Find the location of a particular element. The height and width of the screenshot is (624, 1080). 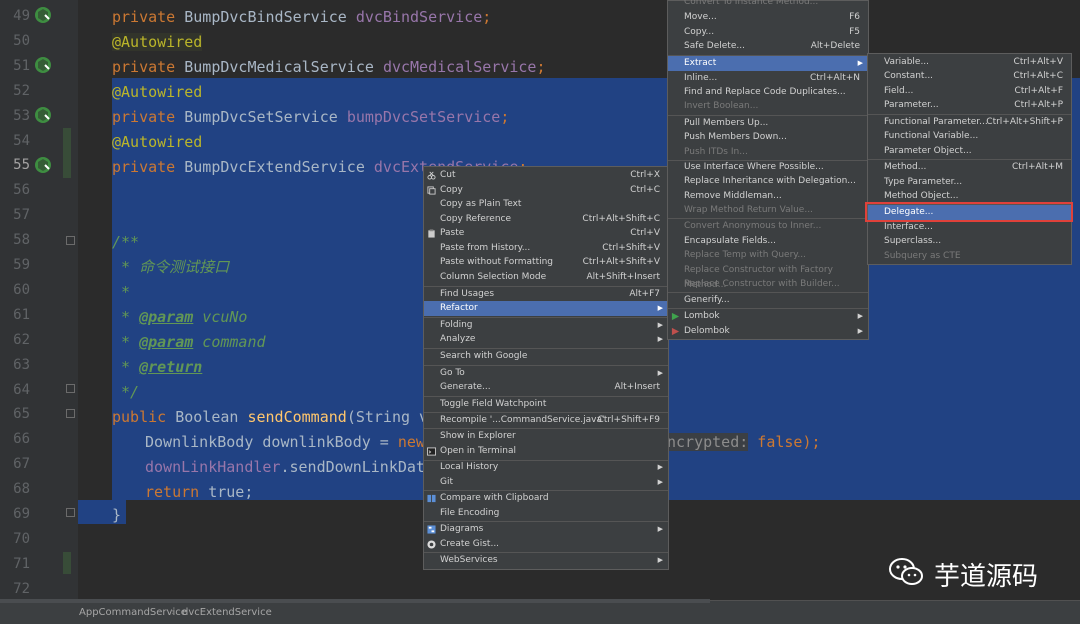

menu-item-delombok: Delombok ▶ is located at coordinates (768, 331).